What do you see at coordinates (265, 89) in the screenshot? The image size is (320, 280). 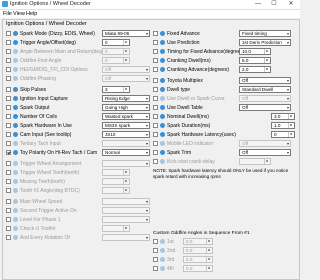 I see `value-dropdown-dwell-type: Standard Dwell` at bounding box center [265, 89].